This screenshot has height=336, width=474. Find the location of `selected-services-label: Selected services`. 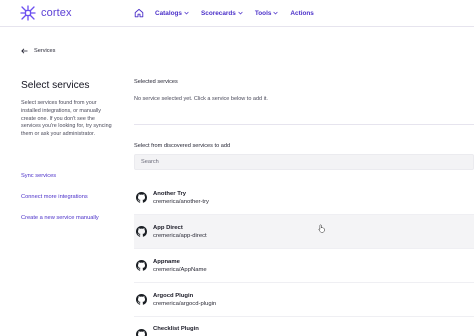

selected-services-label: Selected services is located at coordinates (156, 82).